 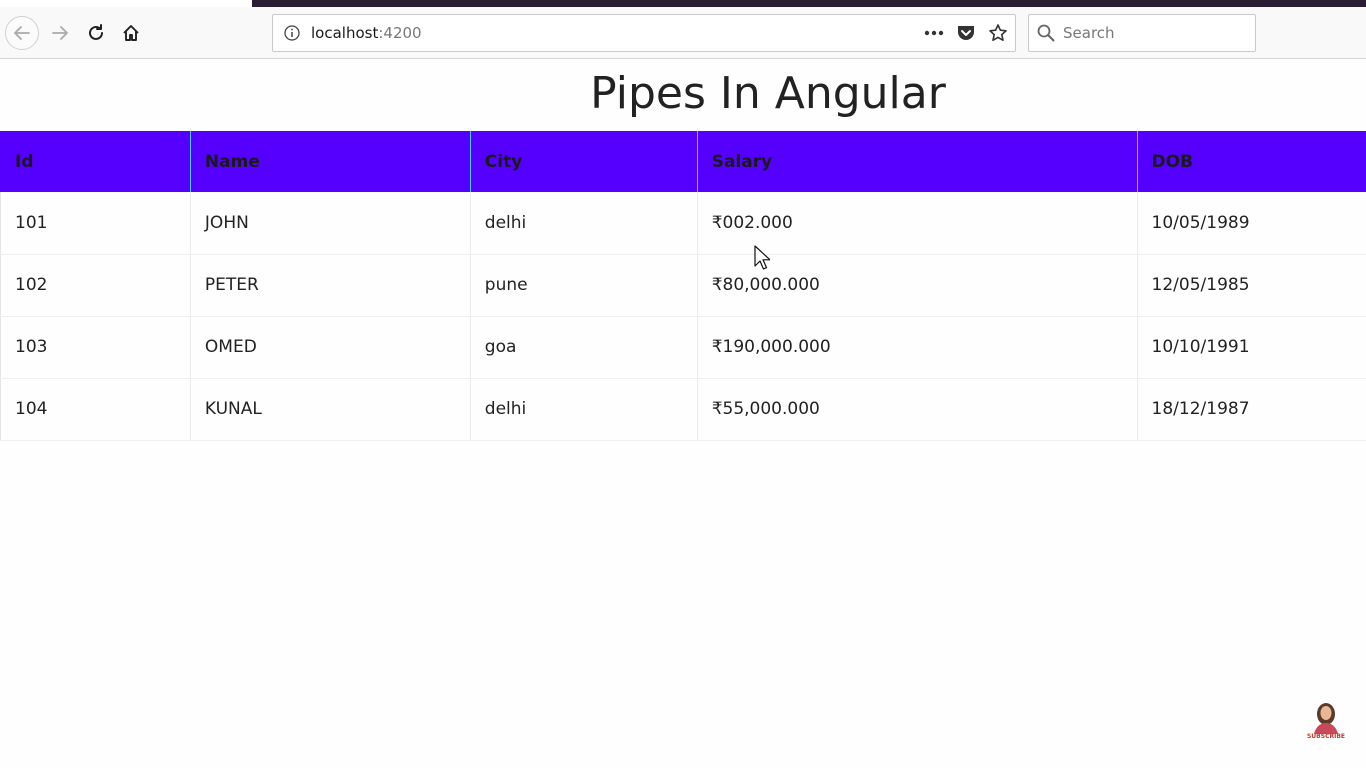 I want to click on reload-button, so click(x=96, y=33).